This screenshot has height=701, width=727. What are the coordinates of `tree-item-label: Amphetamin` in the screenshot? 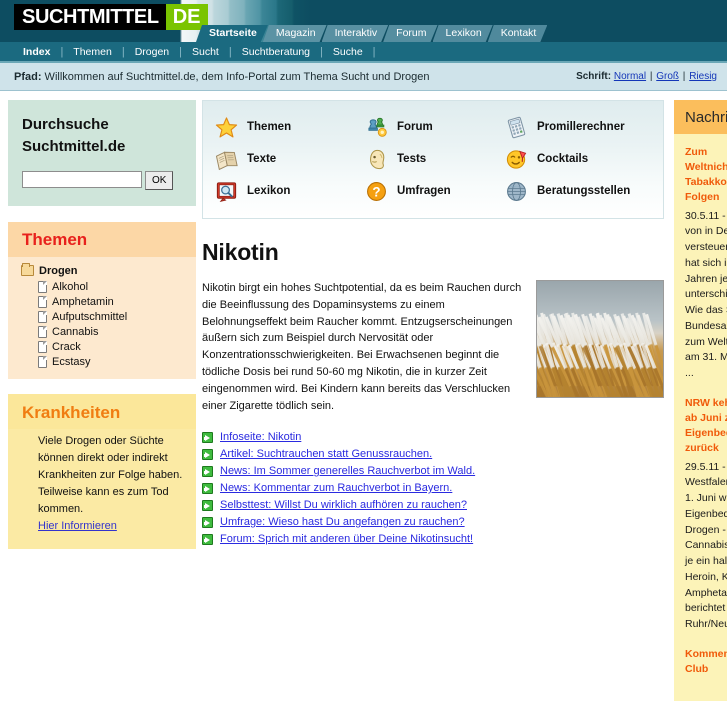 It's located at (83, 302).